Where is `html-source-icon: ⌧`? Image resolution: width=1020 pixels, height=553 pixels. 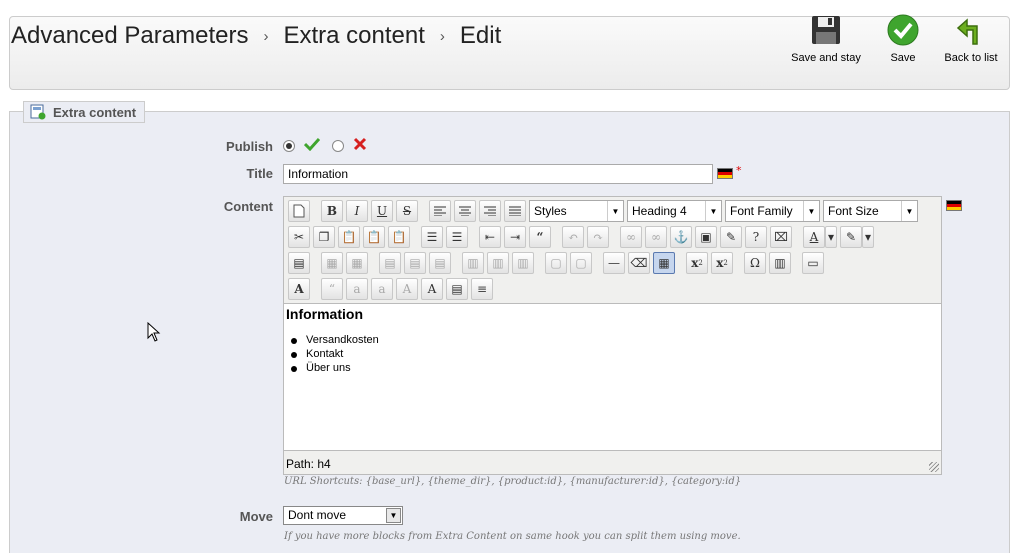
html-source-icon: ⌧ is located at coordinates (781, 237).